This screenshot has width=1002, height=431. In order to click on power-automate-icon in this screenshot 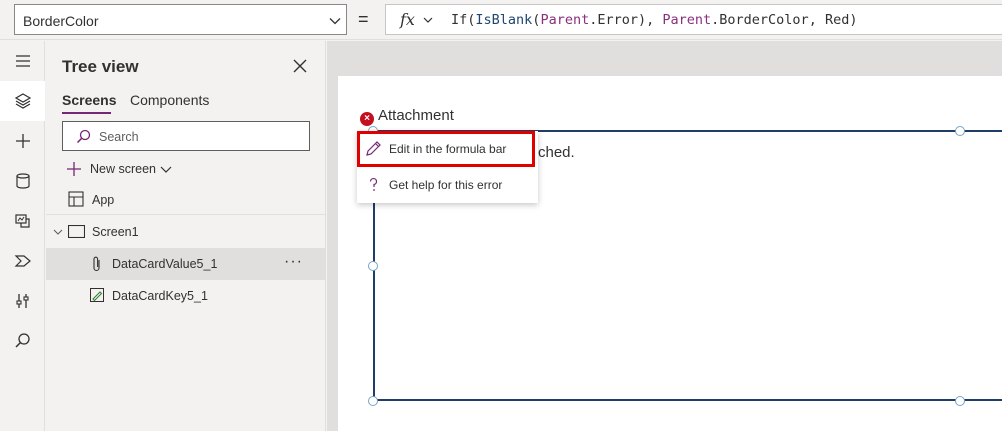, I will do `click(22, 261)`.